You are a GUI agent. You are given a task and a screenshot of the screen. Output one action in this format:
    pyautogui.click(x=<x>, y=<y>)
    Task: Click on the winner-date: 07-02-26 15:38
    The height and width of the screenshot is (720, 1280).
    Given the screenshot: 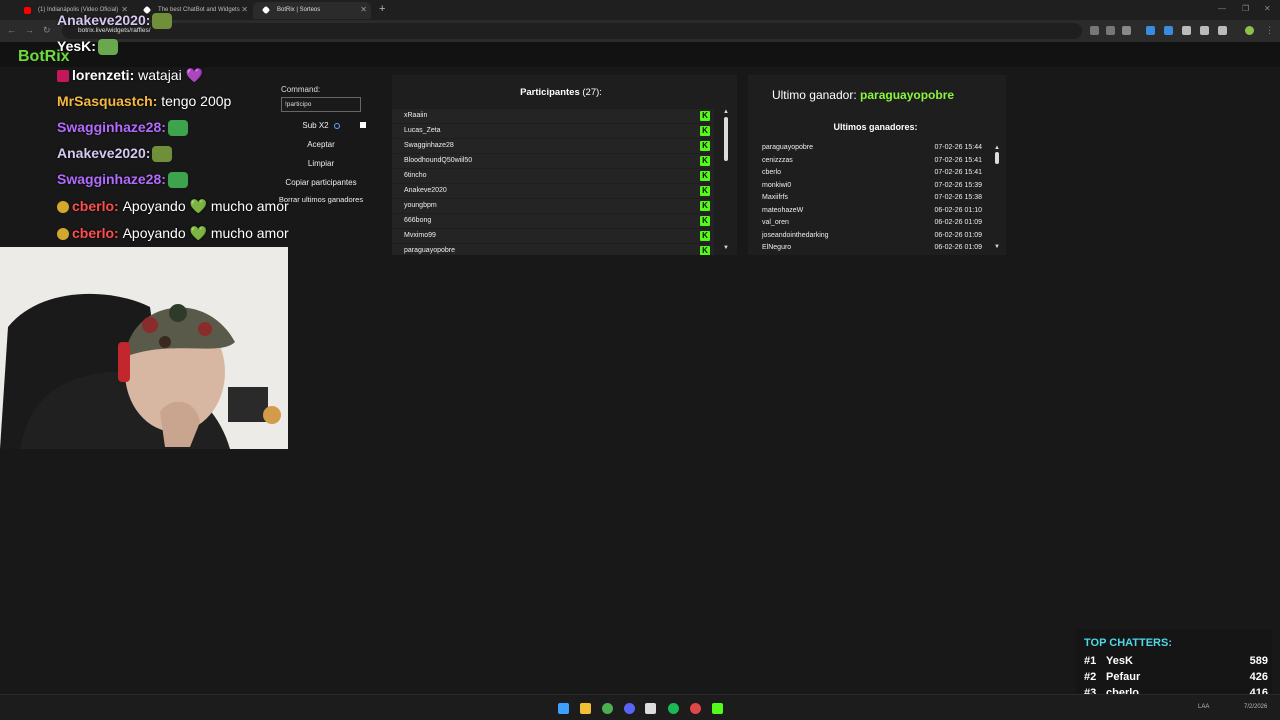 What is the action you would take?
    pyautogui.click(x=958, y=197)
    